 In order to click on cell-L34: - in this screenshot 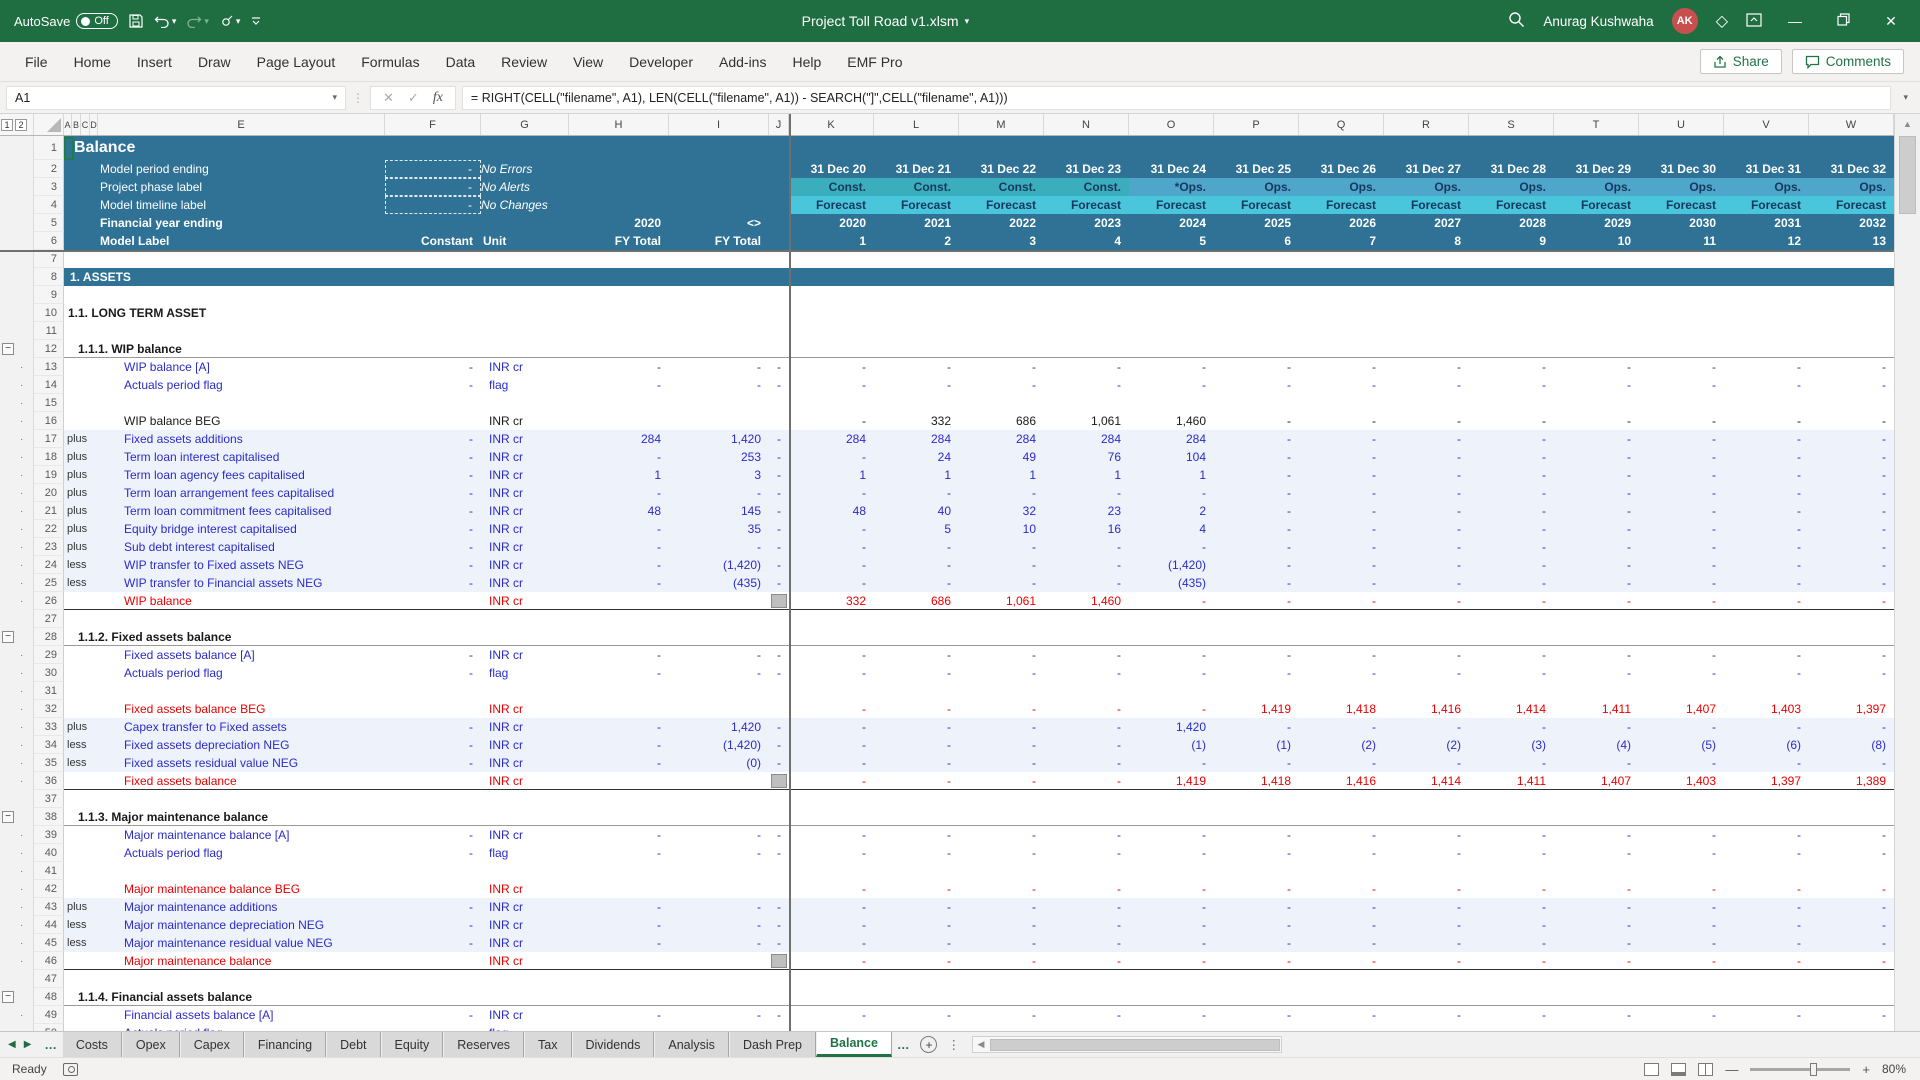, I will do `click(916, 745)`.